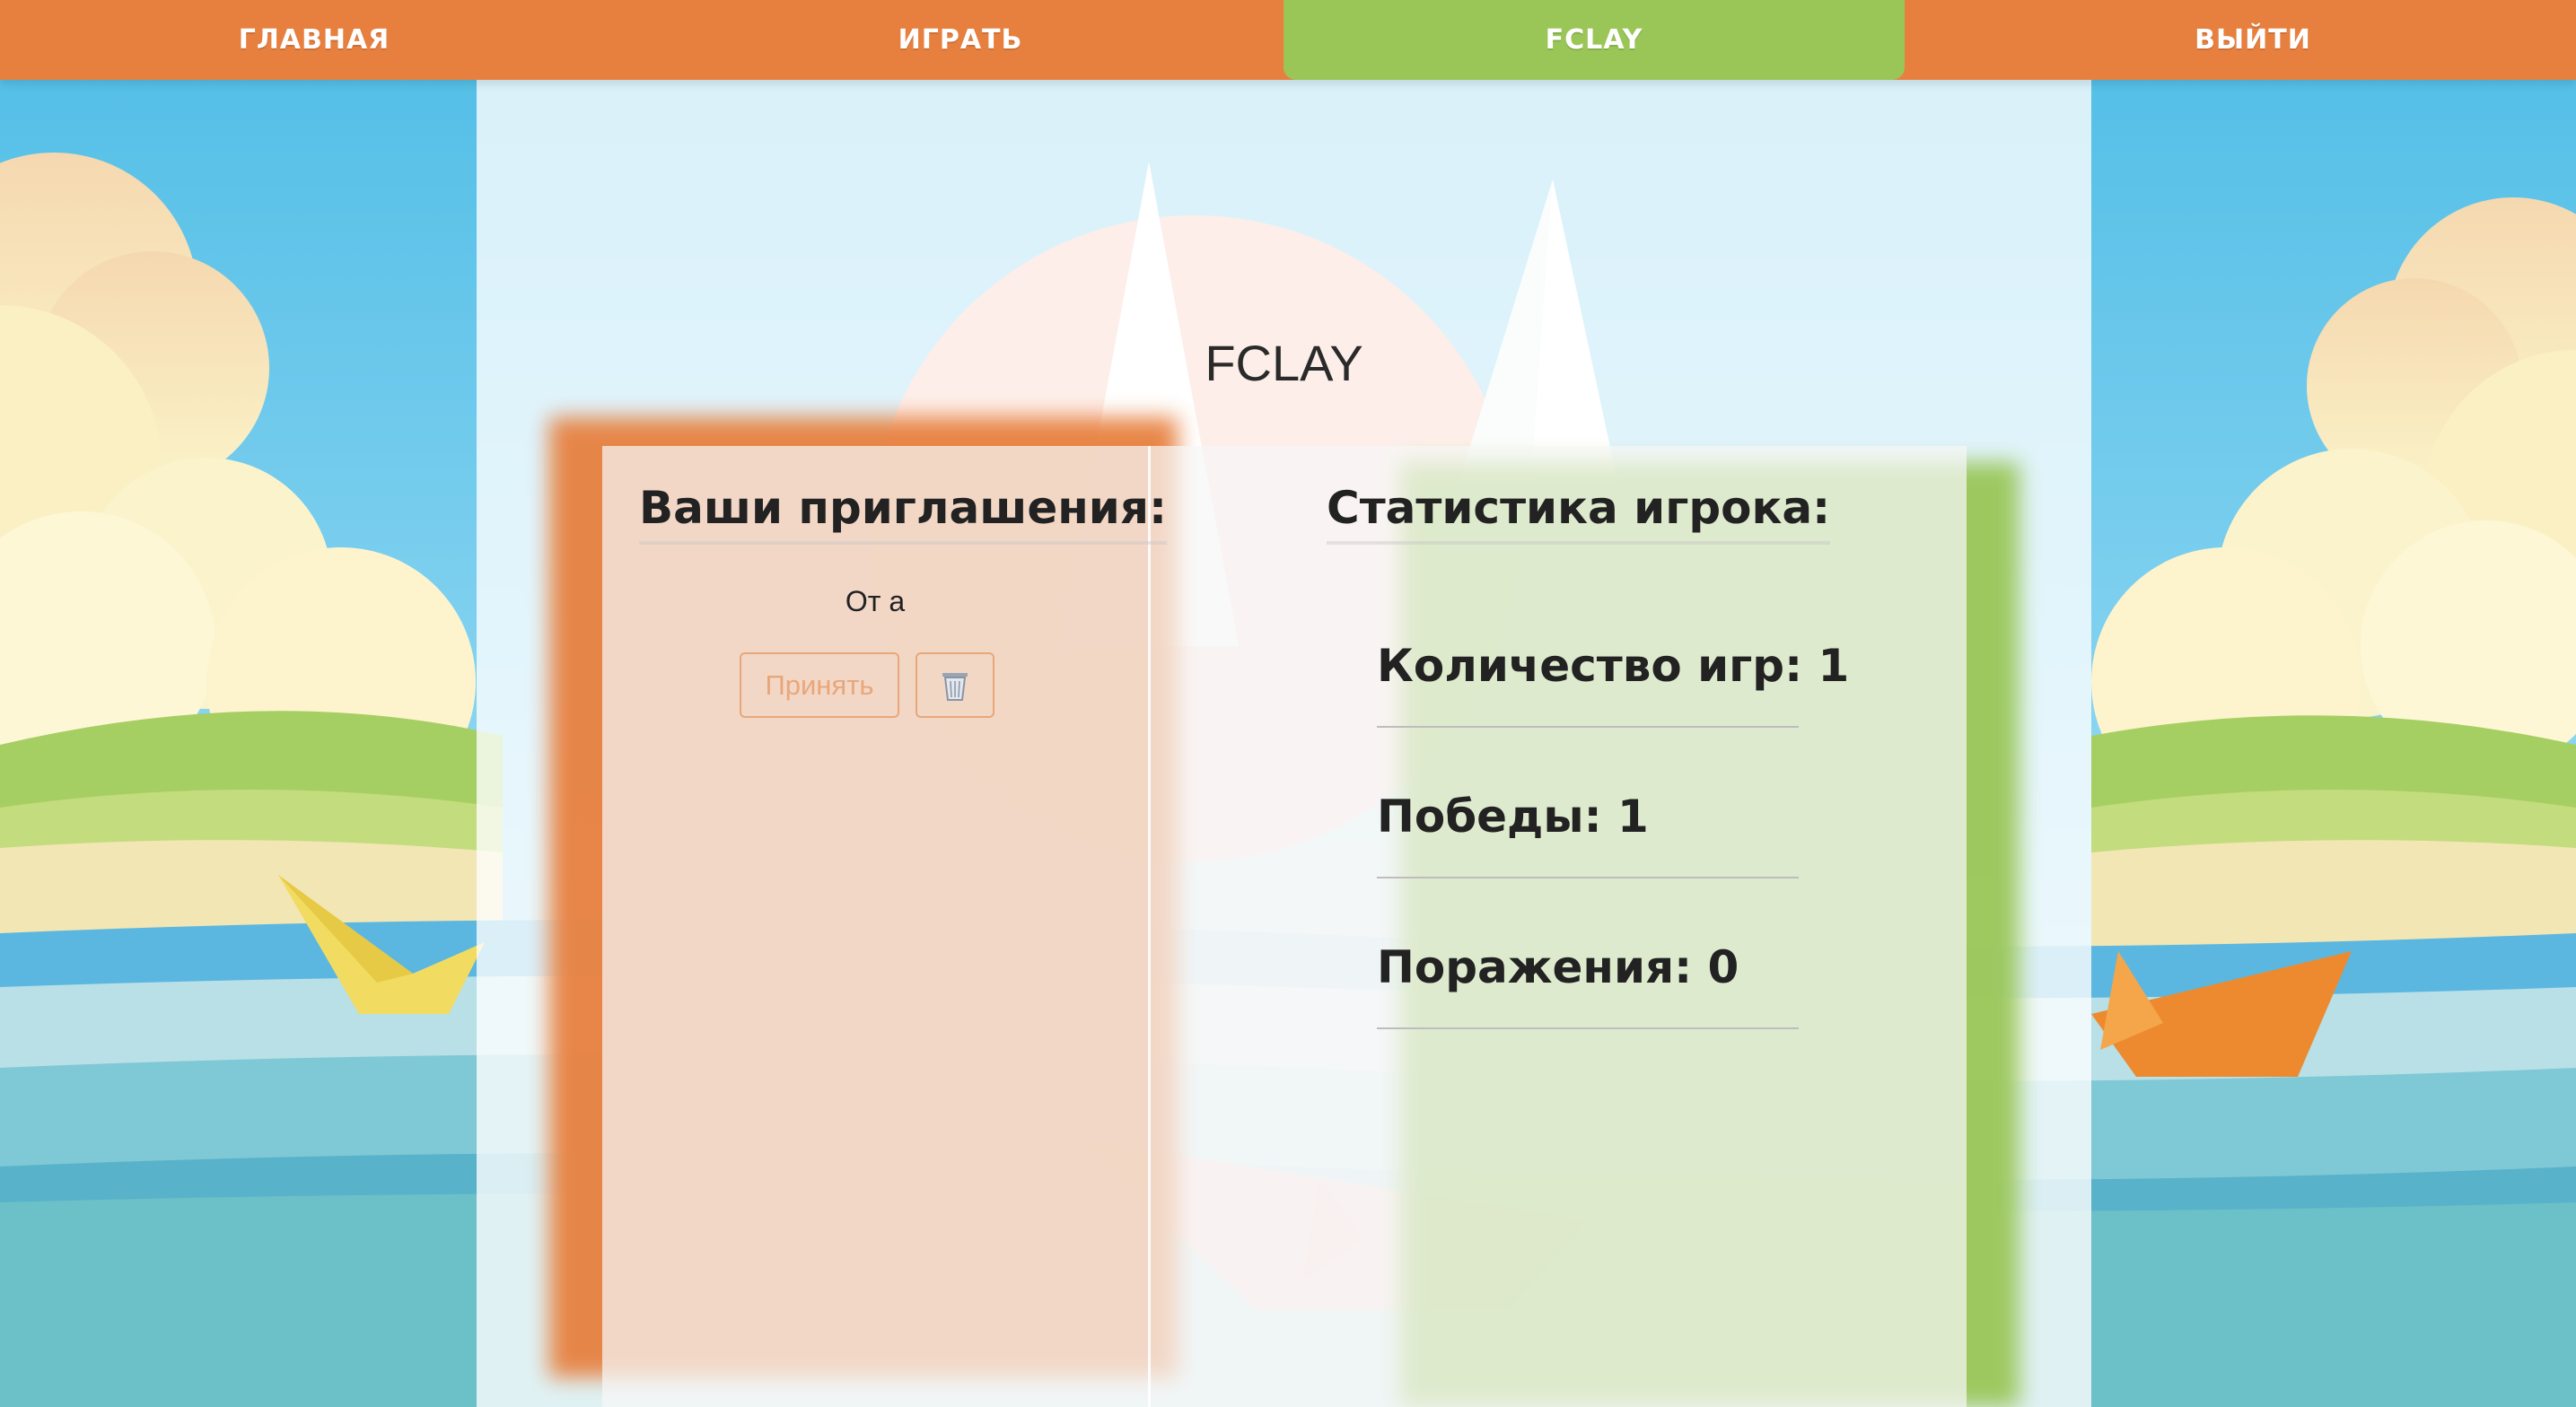  What do you see at coordinates (1579, 513) in the screenshot?
I see `stats-title: Статистика игрока:` at bounding box center [1579, 513].